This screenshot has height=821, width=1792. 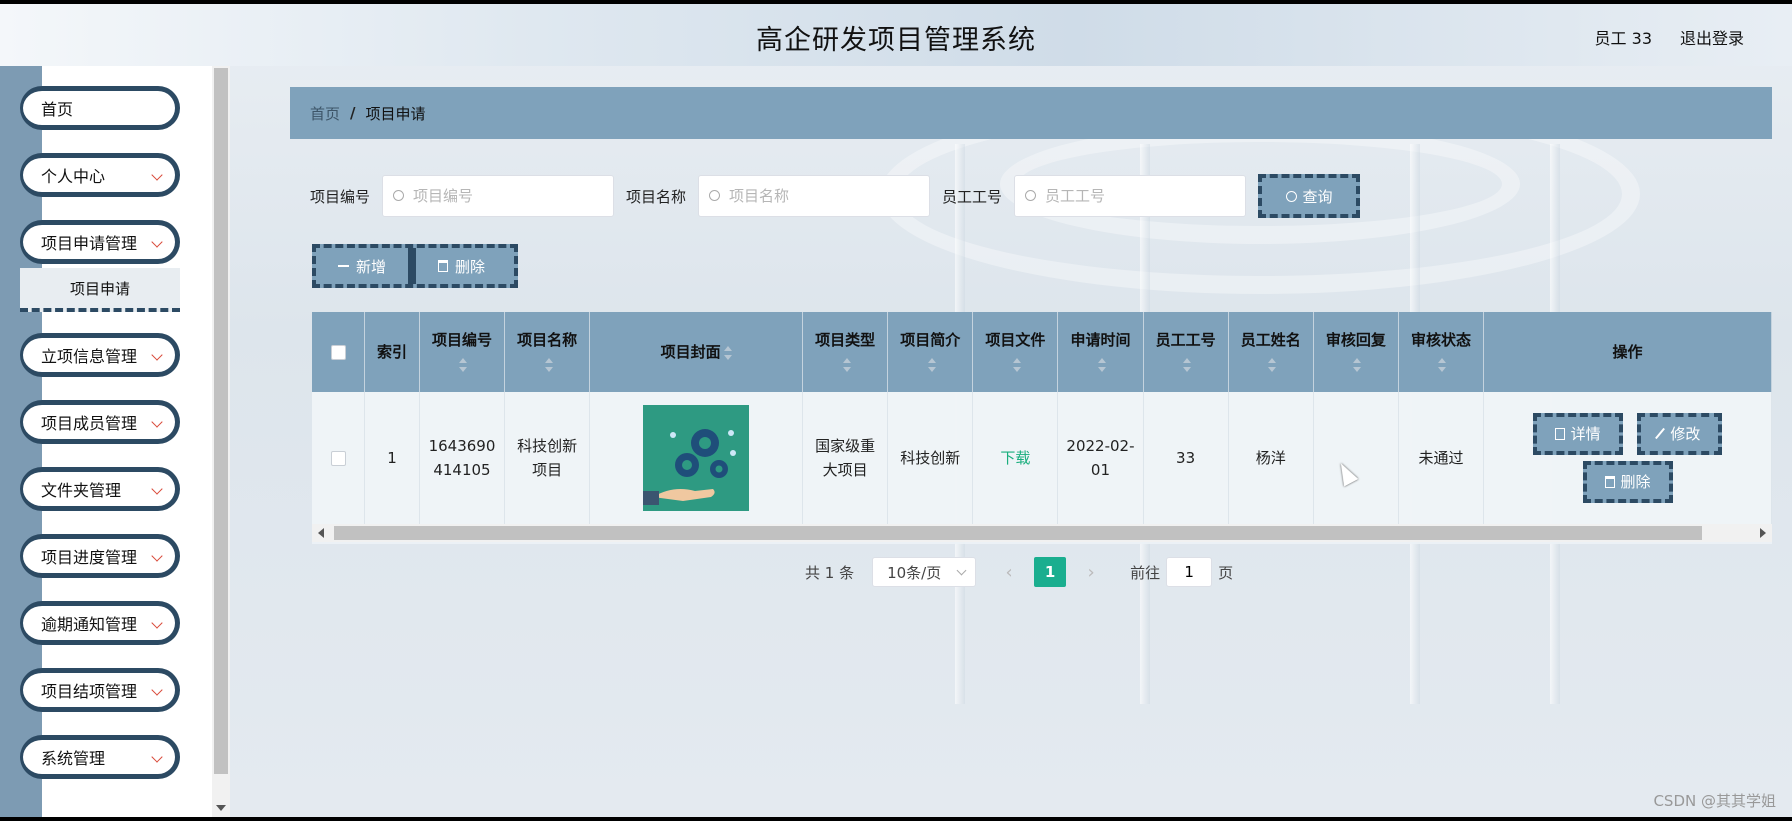 I want to click on document-icon, so click(x=1559, y=434).